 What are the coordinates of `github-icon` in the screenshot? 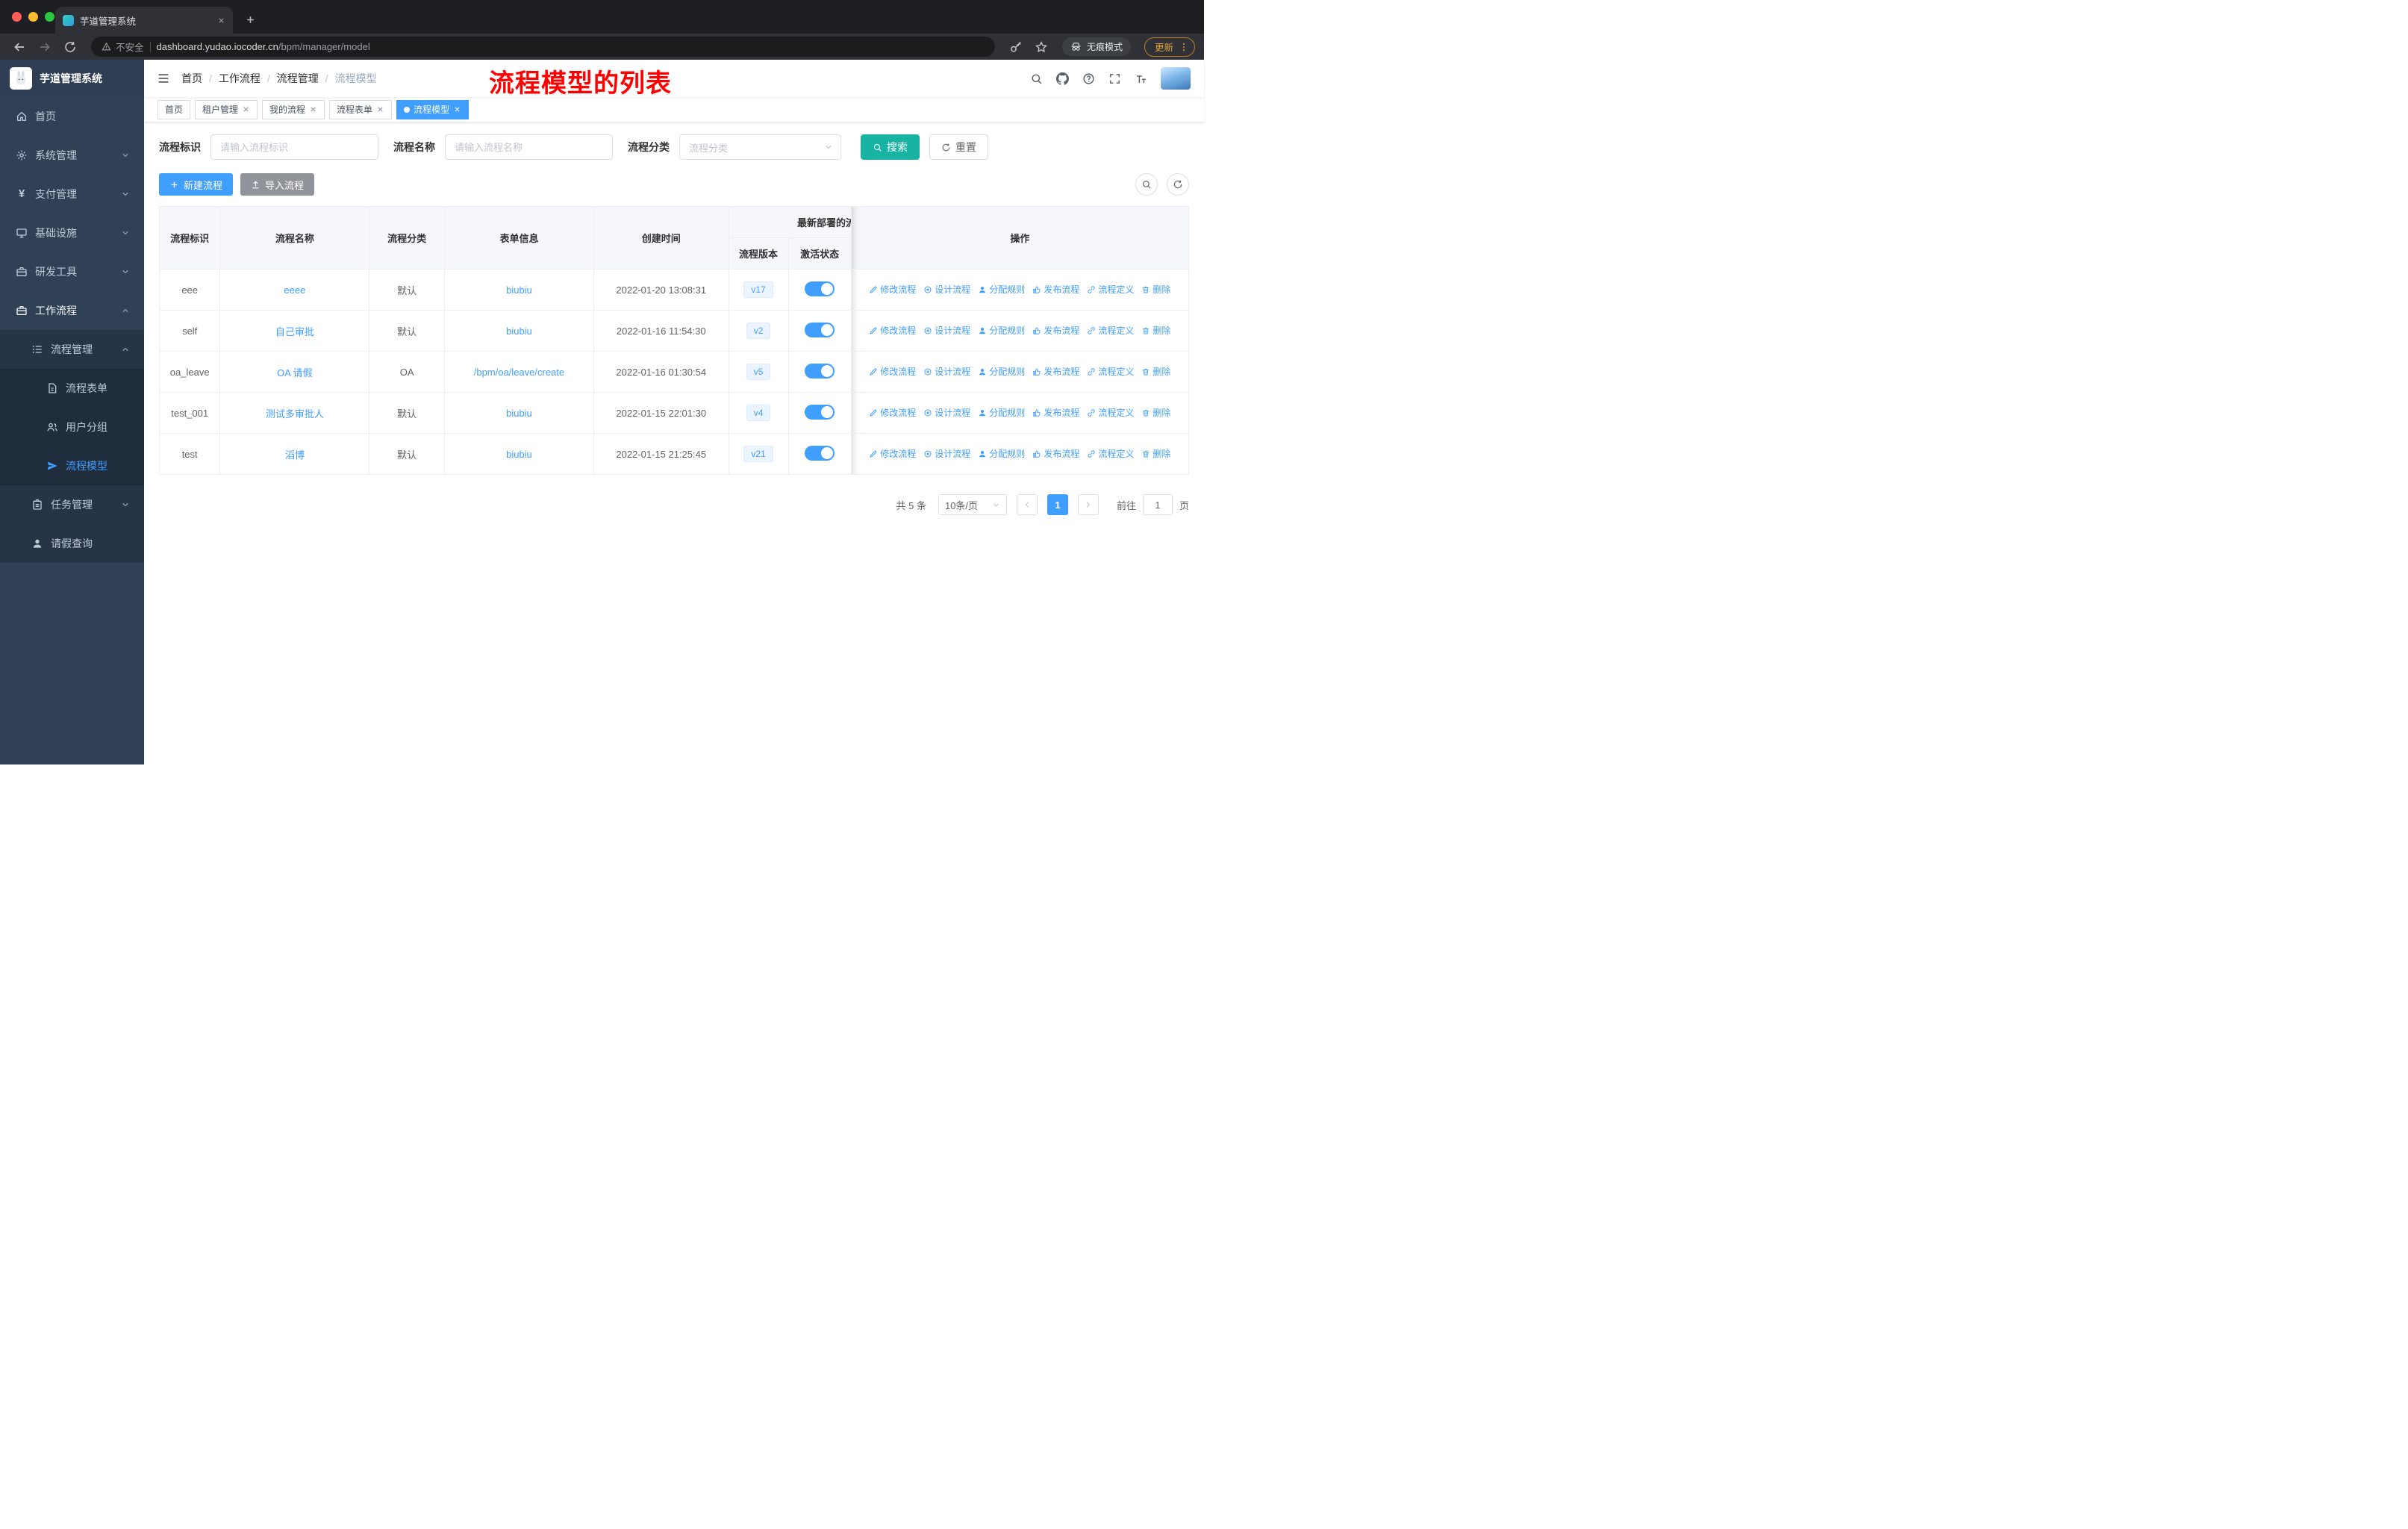 It's located at (1062, 79).